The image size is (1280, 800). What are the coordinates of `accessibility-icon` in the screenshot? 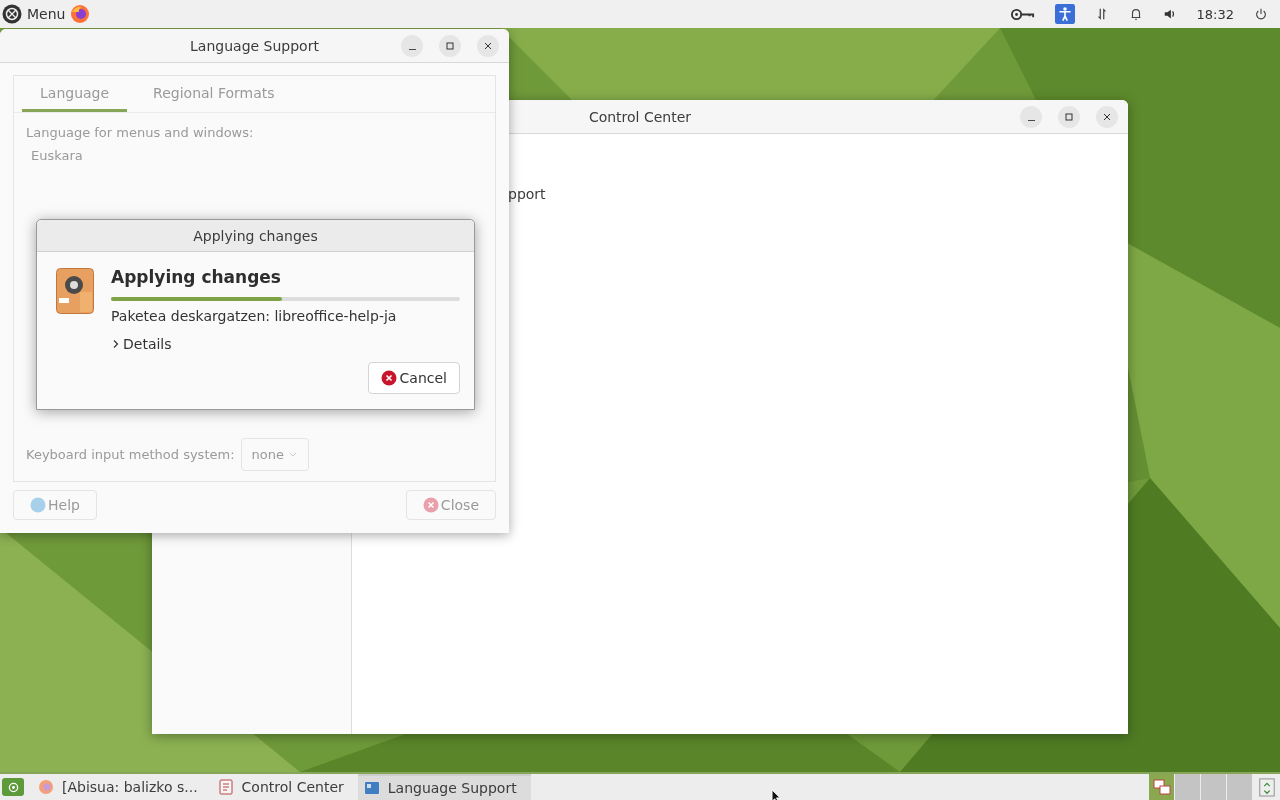 It's located at (1064, 14).